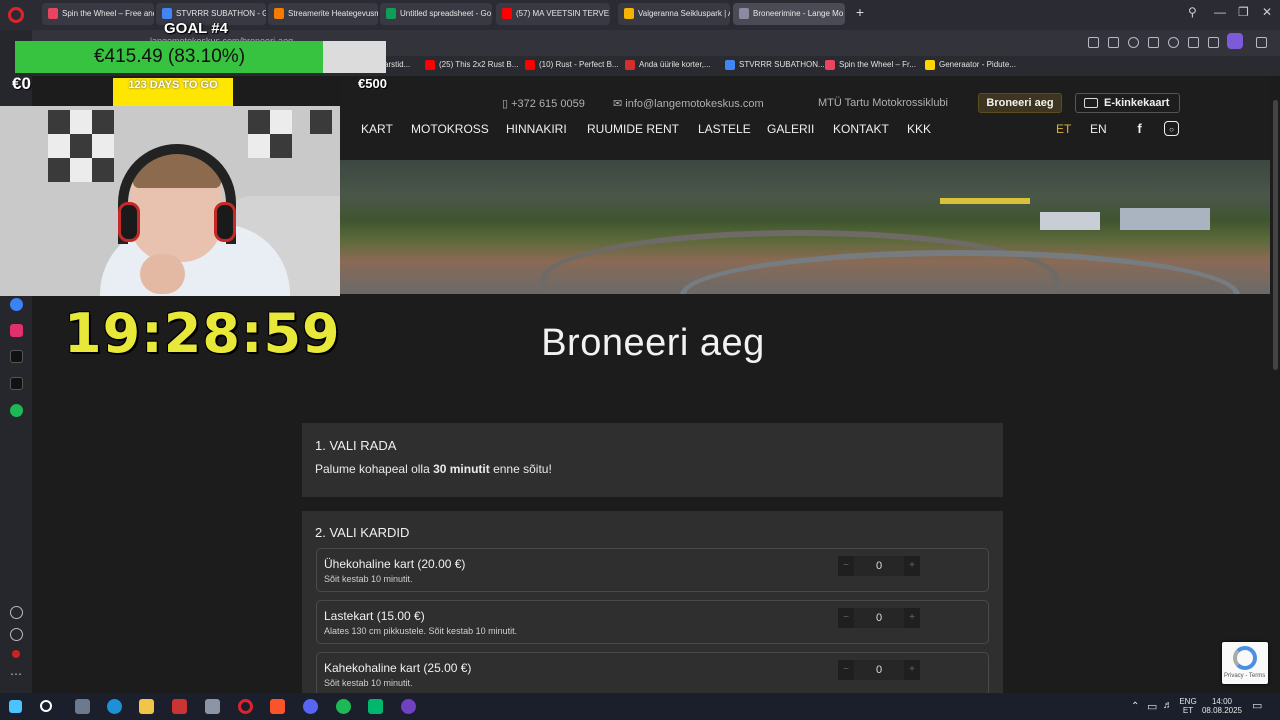 The image size is (1280, 720). What do you see at coordinates (1257, 705) in the screenshot?
I see `notification-icon: ▭` at bounding box center [1257, 705].